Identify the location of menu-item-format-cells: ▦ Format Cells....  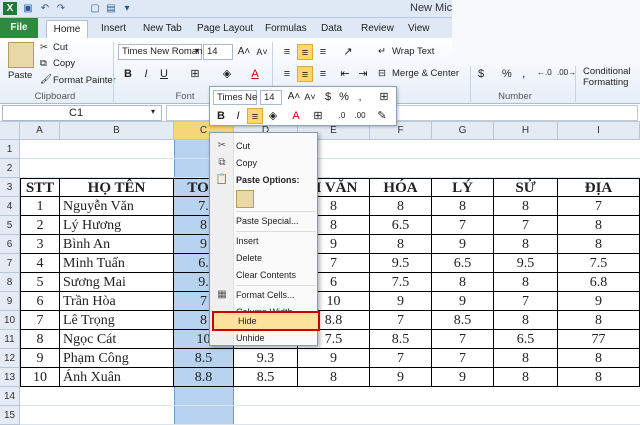
(263, 295).